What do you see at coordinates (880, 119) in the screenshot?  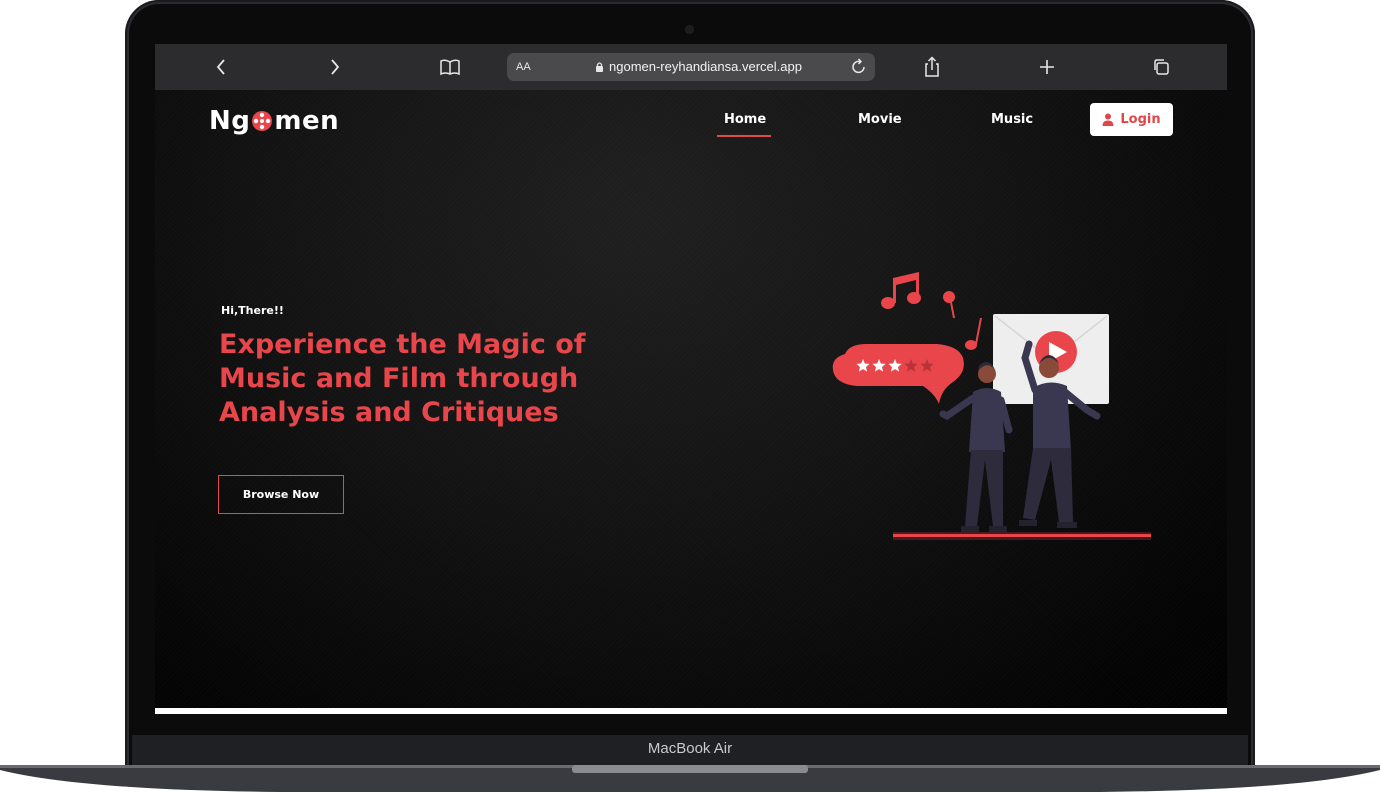 I see `nav-movie-link: Movie` at bounding box center [880, 119].